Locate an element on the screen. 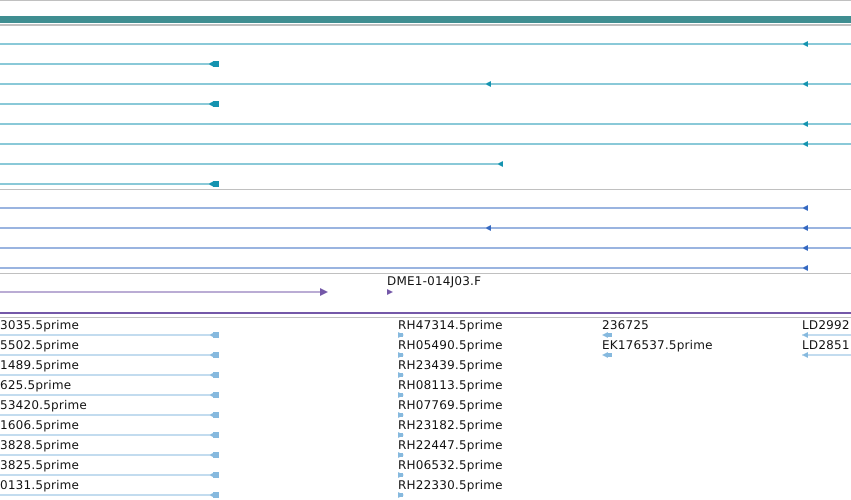  est-label: RH06532.5prime is located at coordinates (450, 465).